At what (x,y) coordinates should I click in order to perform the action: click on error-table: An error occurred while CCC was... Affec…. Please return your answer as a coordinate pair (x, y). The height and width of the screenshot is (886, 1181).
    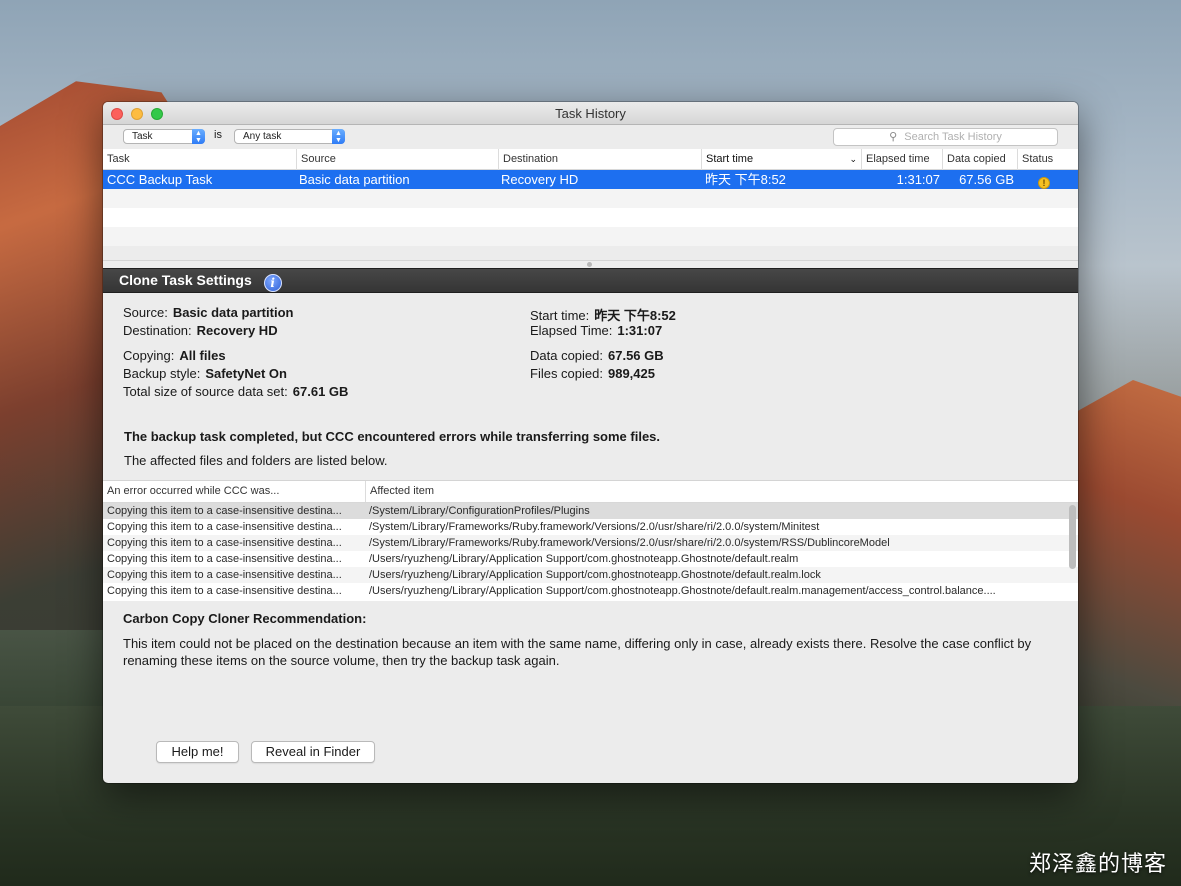
    Looking at the image, I should click on (590, 540).